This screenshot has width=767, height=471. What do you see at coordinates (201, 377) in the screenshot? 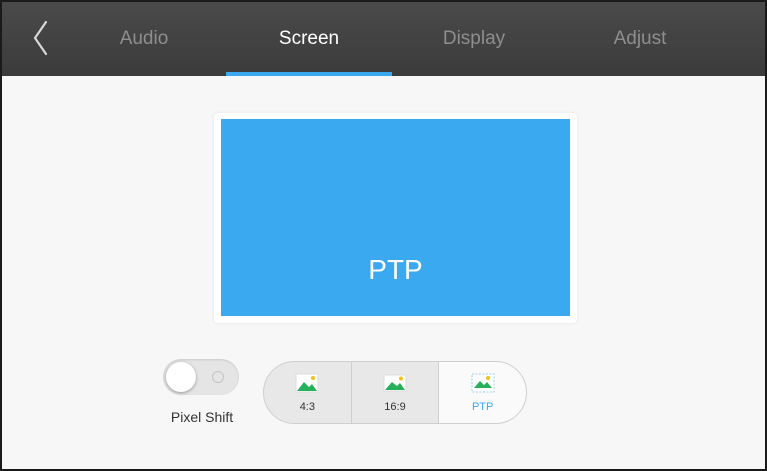
I see `pixel-shift-toggle` at bounding box center [201, 377].